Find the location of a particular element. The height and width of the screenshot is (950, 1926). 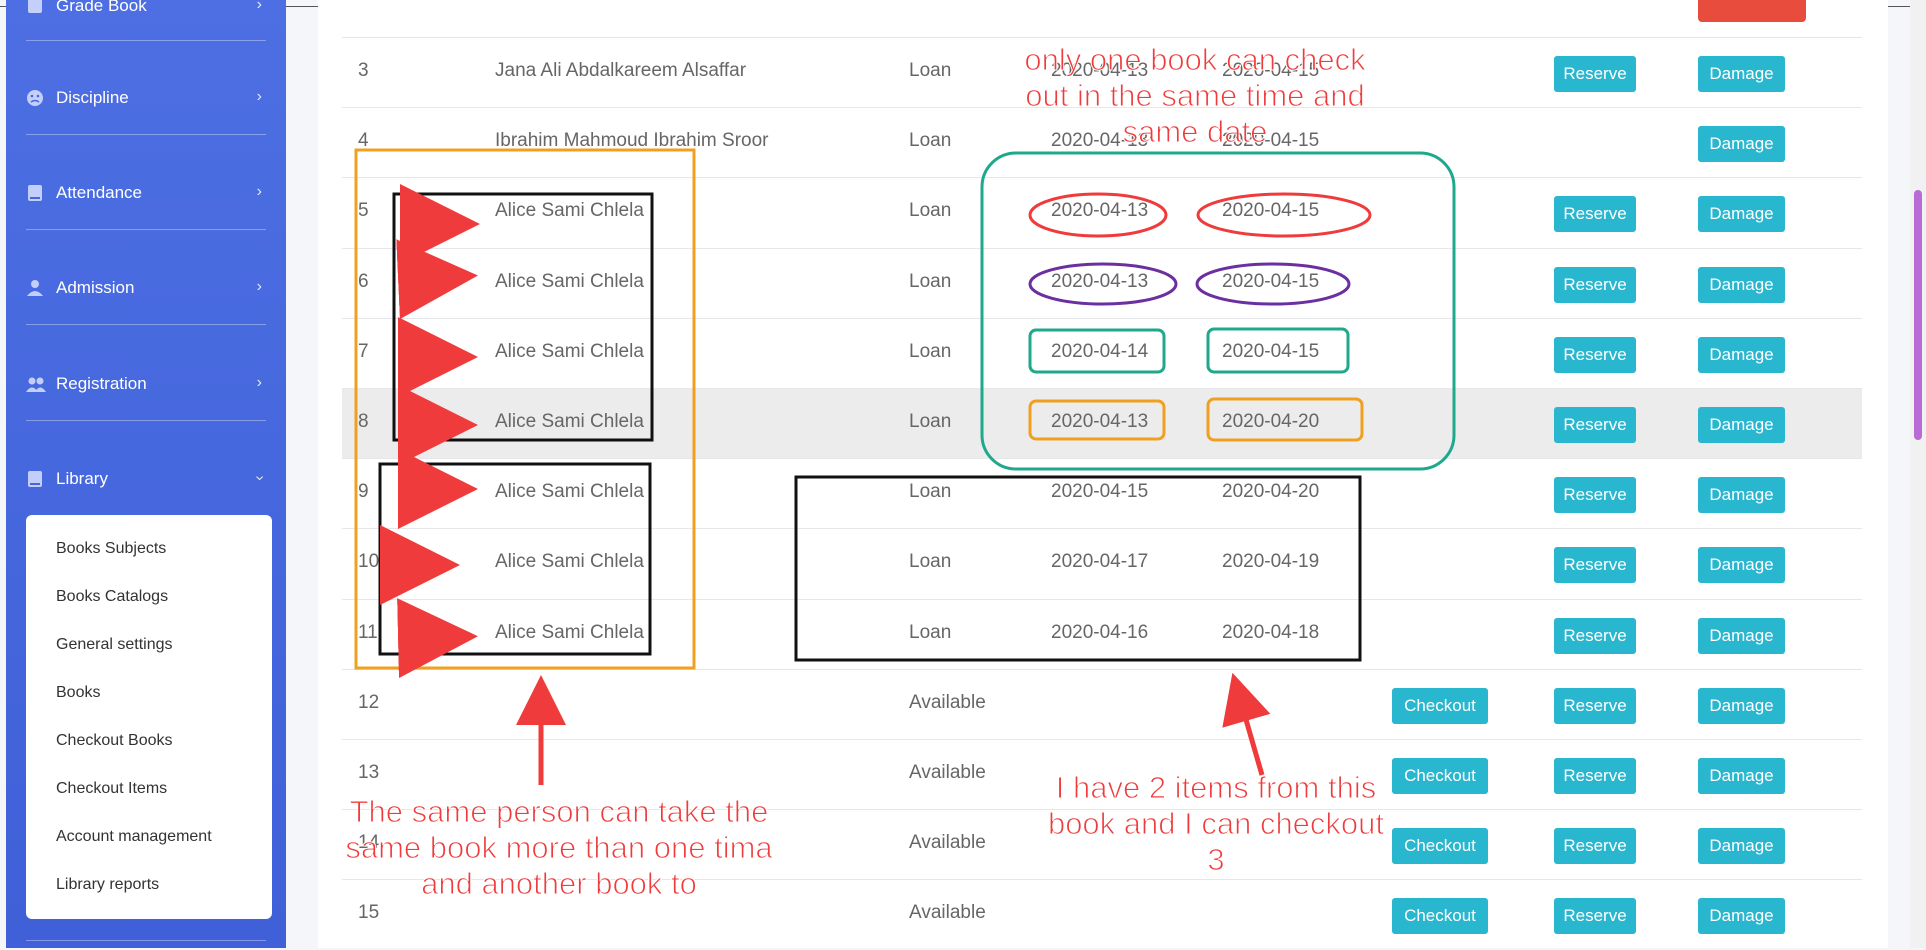

sidebar-item-label: Grade Book is located at coordinates (101, 7).